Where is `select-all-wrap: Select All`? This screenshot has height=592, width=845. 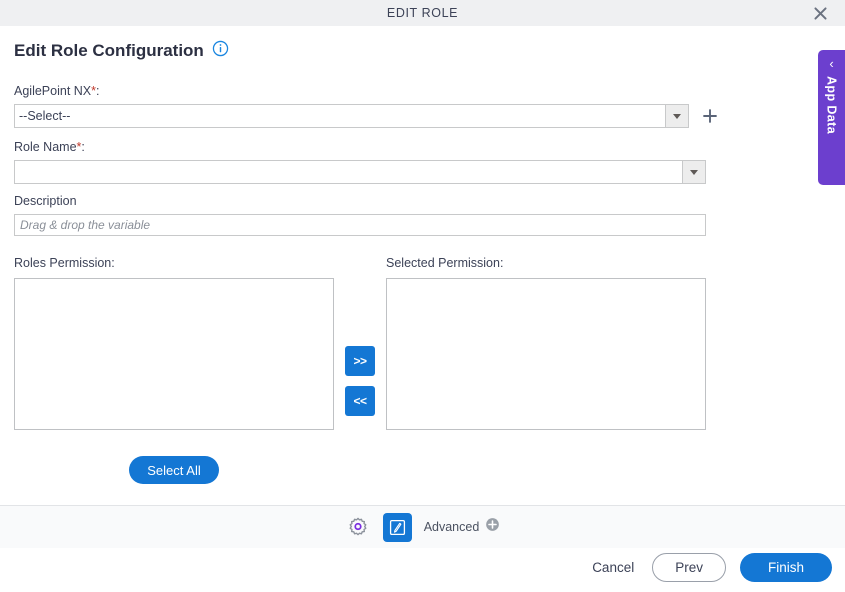 select-all-wrap: Select All is located at coordinates (174, 470).